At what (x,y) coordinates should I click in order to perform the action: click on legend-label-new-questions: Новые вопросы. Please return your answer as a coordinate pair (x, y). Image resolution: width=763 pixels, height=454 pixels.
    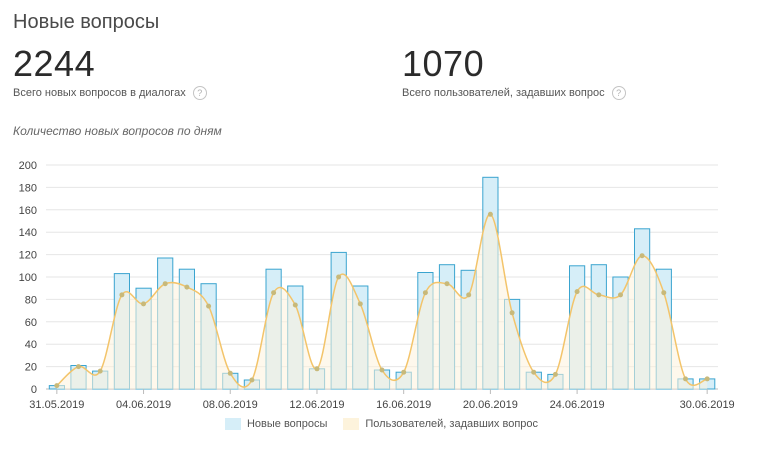
    Looking at the image, I should click on (287, 424).